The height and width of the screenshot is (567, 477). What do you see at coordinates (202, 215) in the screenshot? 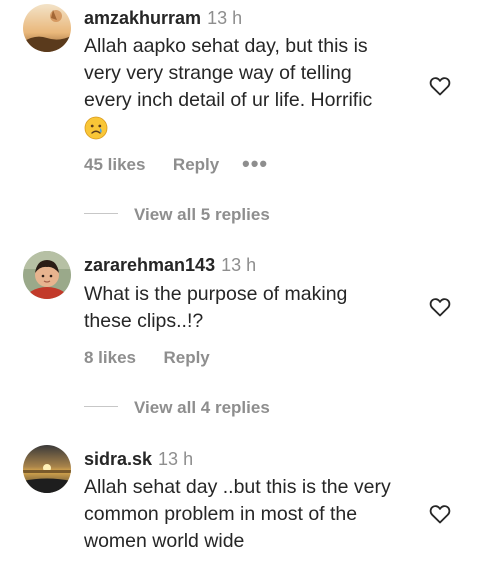
I see `view-replies-button: View all 5 replies` at bounding box center [202, 215].